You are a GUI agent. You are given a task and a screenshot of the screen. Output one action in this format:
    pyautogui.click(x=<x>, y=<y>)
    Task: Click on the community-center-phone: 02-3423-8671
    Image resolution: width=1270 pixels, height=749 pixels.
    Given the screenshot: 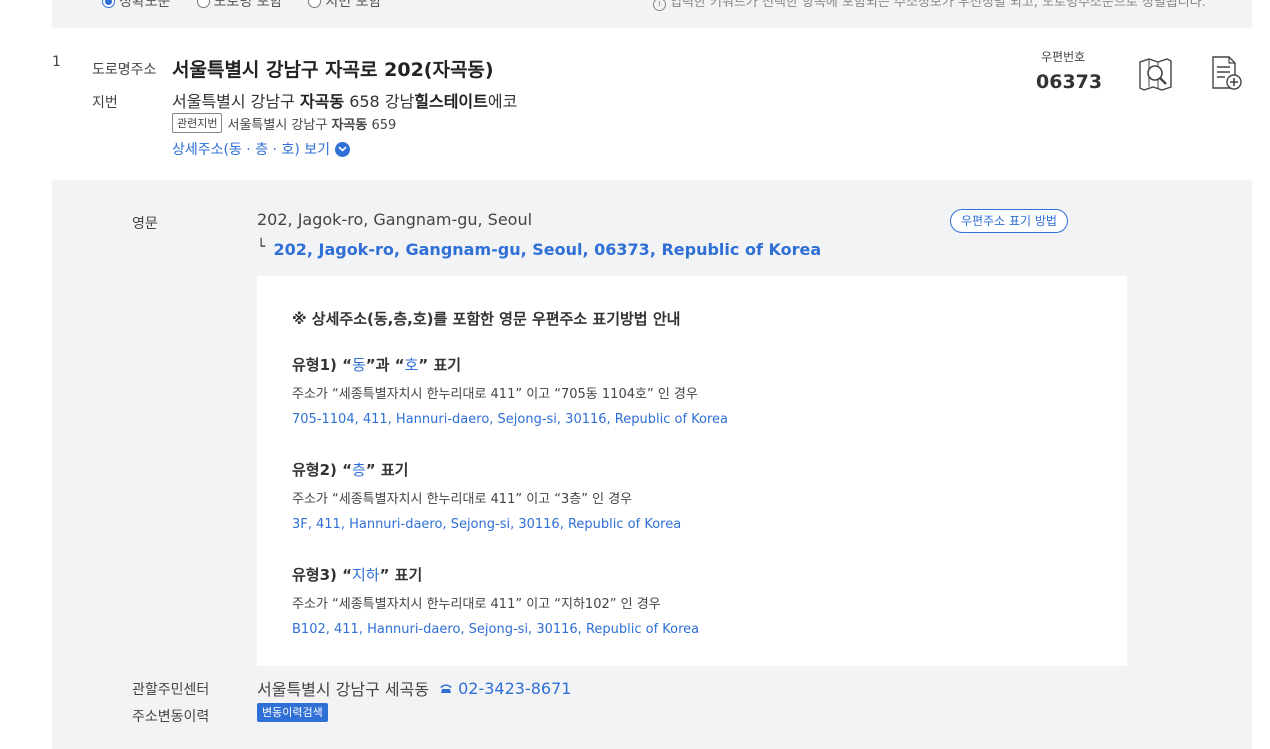 What is the action you would take?
    pyautogui.click(x=505, y=688)
    